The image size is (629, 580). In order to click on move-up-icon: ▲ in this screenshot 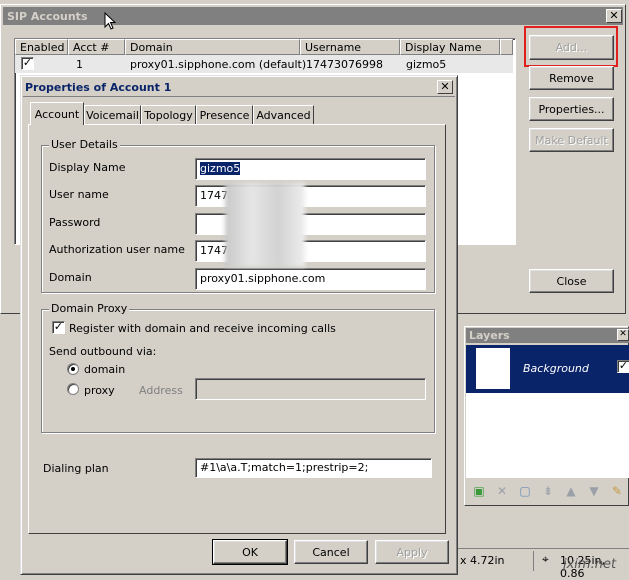, I will do `click(571, 491)`.